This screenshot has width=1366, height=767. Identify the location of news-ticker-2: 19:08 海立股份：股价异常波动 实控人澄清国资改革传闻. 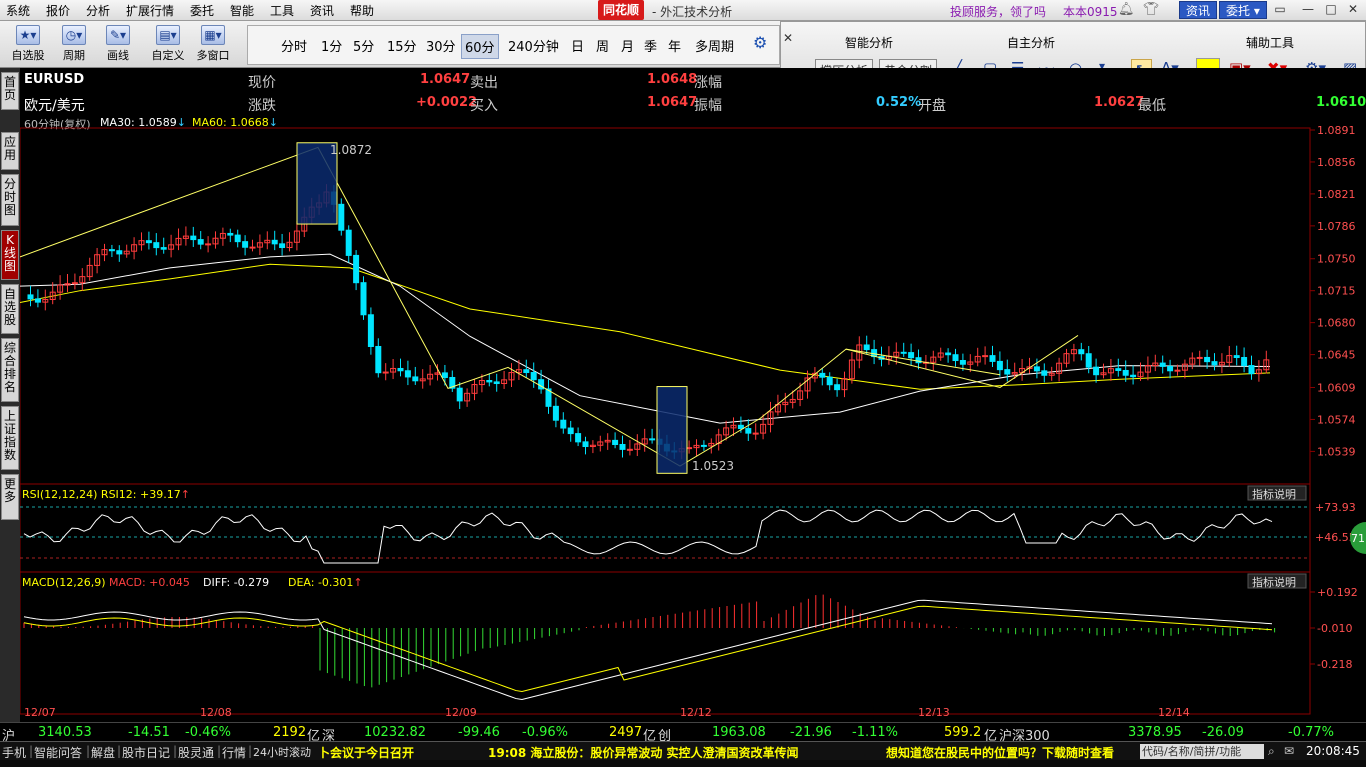
(643, 752).